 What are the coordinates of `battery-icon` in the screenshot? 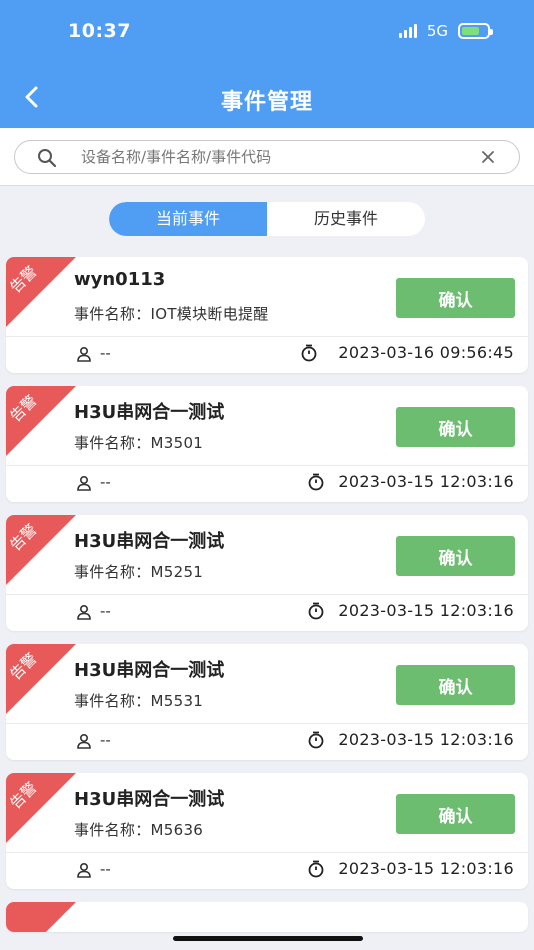 It's located at (475, 31).